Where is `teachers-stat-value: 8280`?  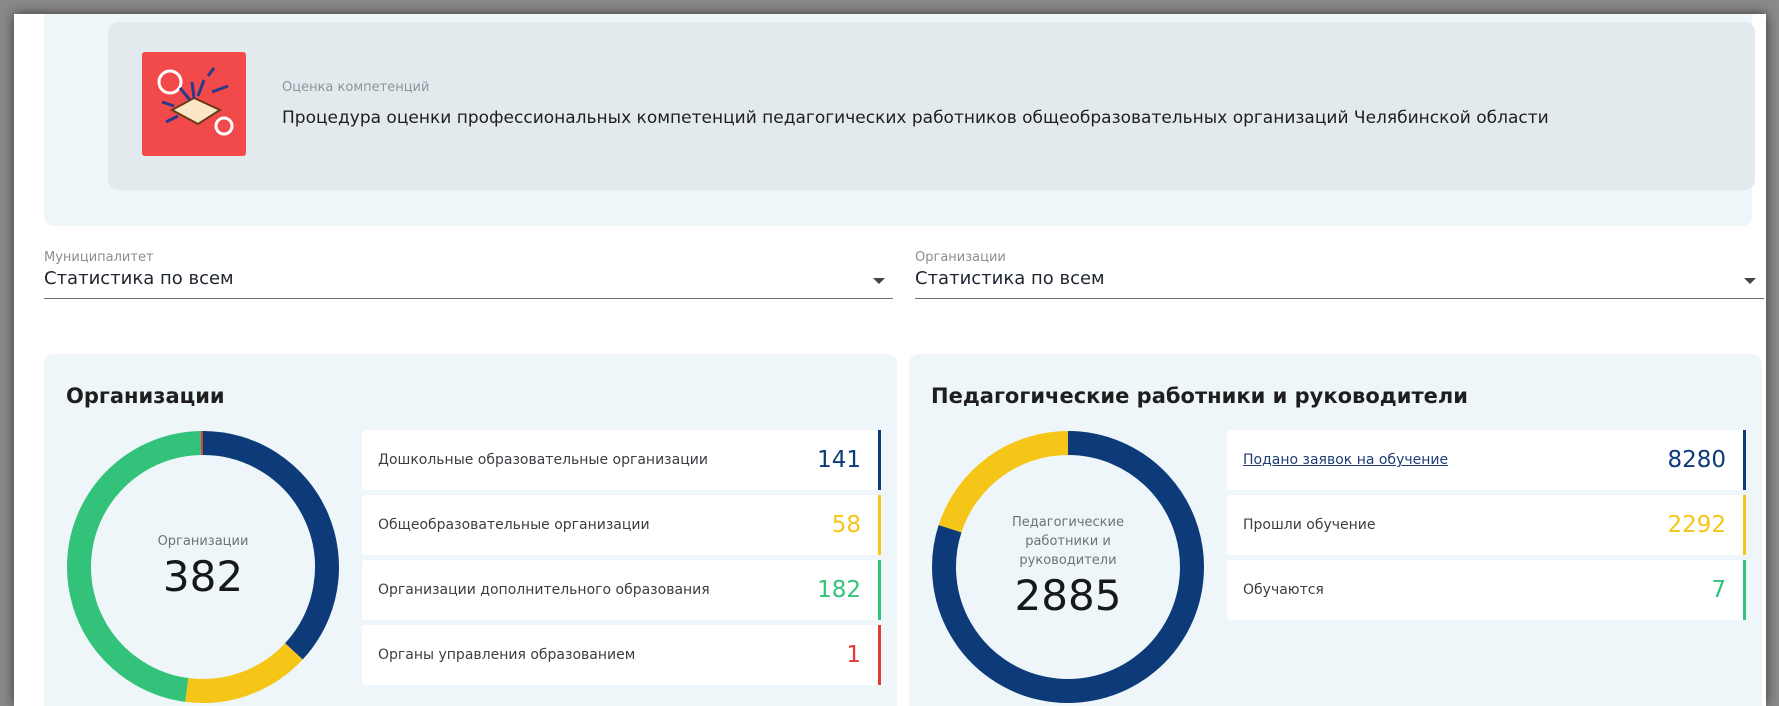 teachers-stat-value: 8280 is located at coordinates (1696, 460).